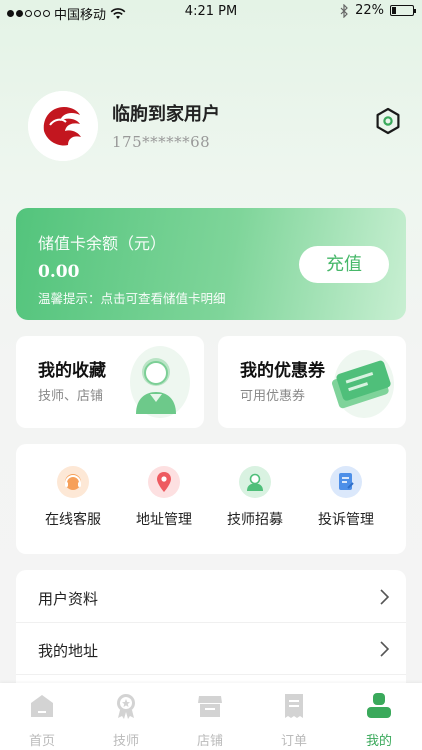 The height and width of the screenshot is (750, 422). What do you see at coordinates (255, 520) in the screenshot?
I see `service-technician-recruitment-label: 技师招募` at bounding box center [255, 520].